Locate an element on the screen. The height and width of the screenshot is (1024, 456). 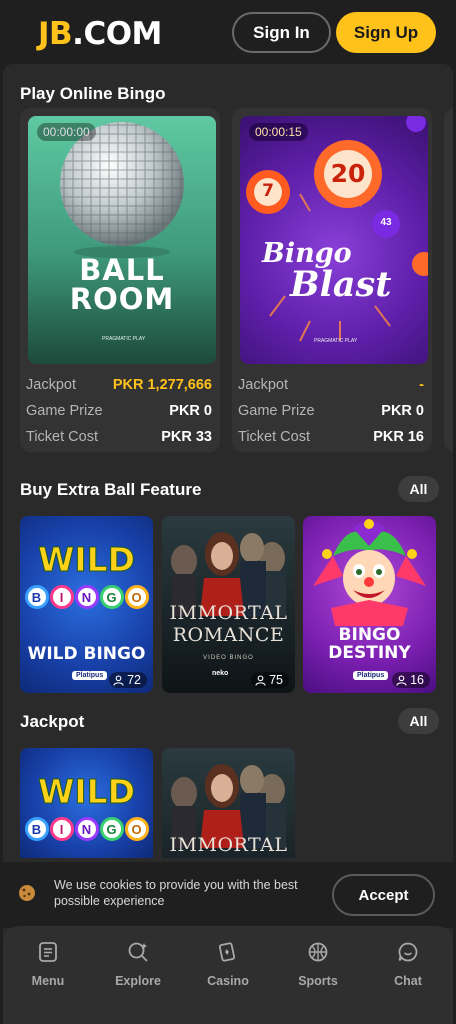
nav-item-casino: Casino is located at coordinates (228, 970).